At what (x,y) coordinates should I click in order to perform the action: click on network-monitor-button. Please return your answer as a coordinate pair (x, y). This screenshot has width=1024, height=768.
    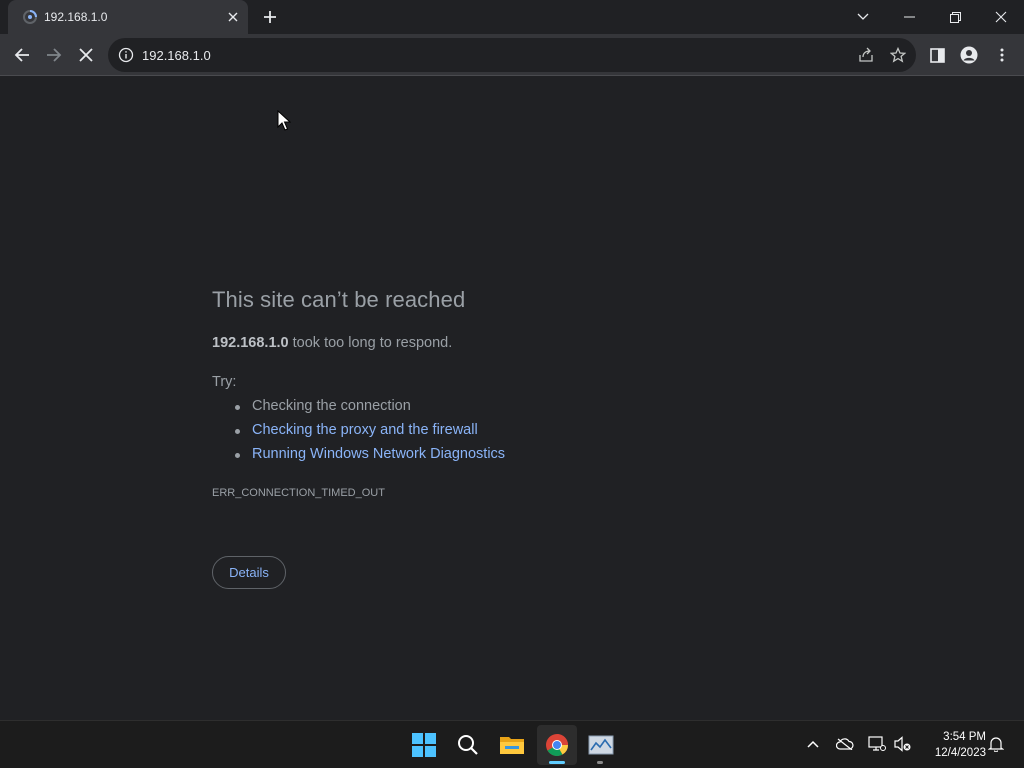
    Looking at the image, I should click on (601, 745).